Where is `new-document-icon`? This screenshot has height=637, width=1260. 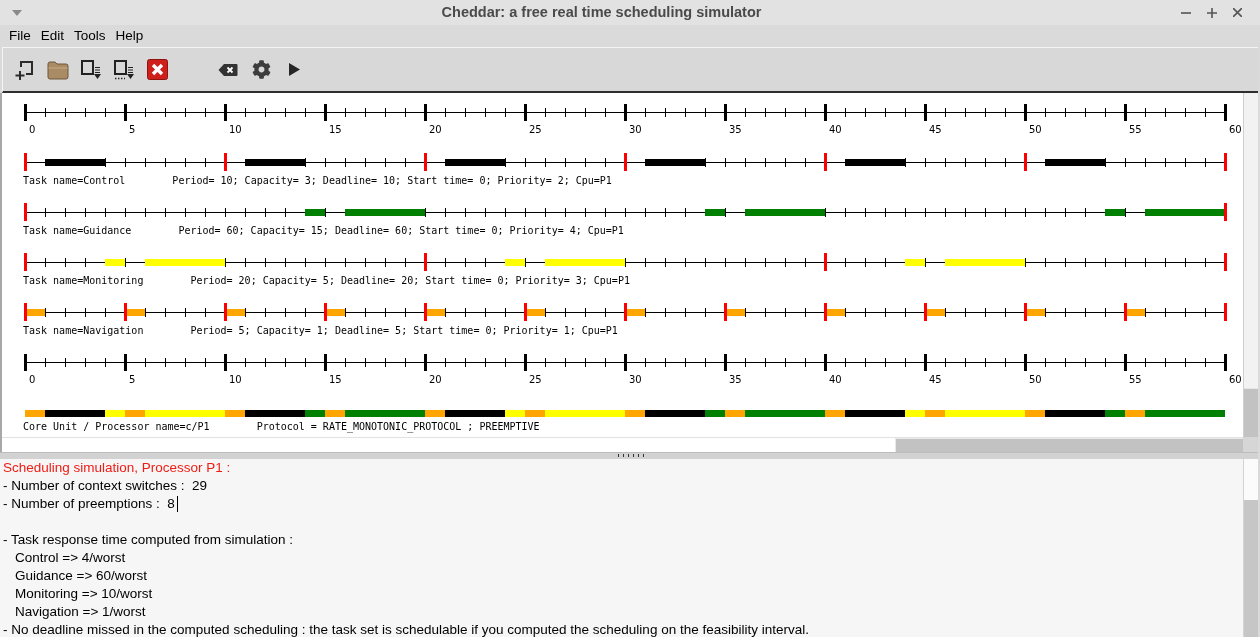
new-document-icon is located at coordinates (25, 69).